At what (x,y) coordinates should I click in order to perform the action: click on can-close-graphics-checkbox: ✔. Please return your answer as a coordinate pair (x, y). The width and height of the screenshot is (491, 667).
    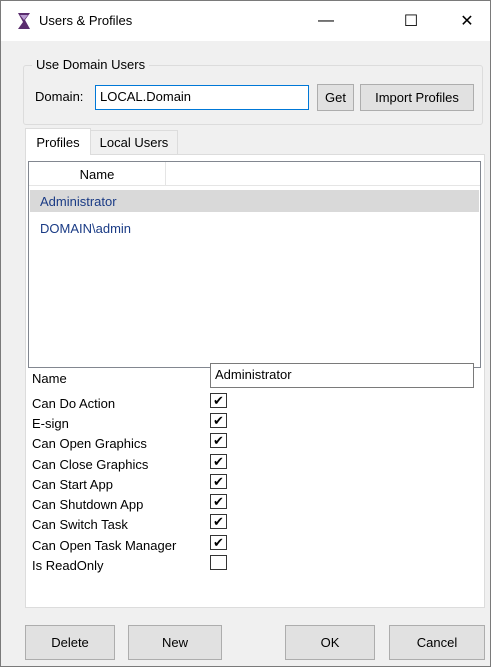
    Looking at the image, I should click on (218, 461).